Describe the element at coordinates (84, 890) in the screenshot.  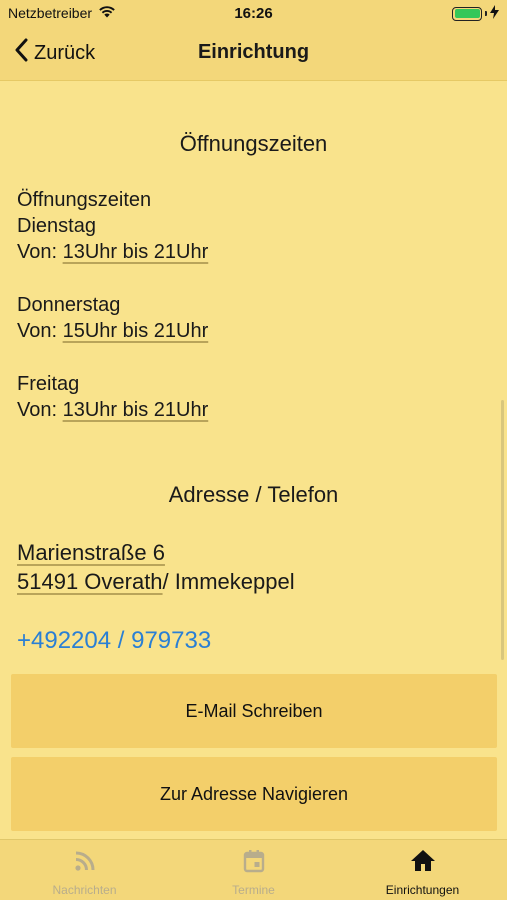
I see `tab-label: Nachrichten` at that location.